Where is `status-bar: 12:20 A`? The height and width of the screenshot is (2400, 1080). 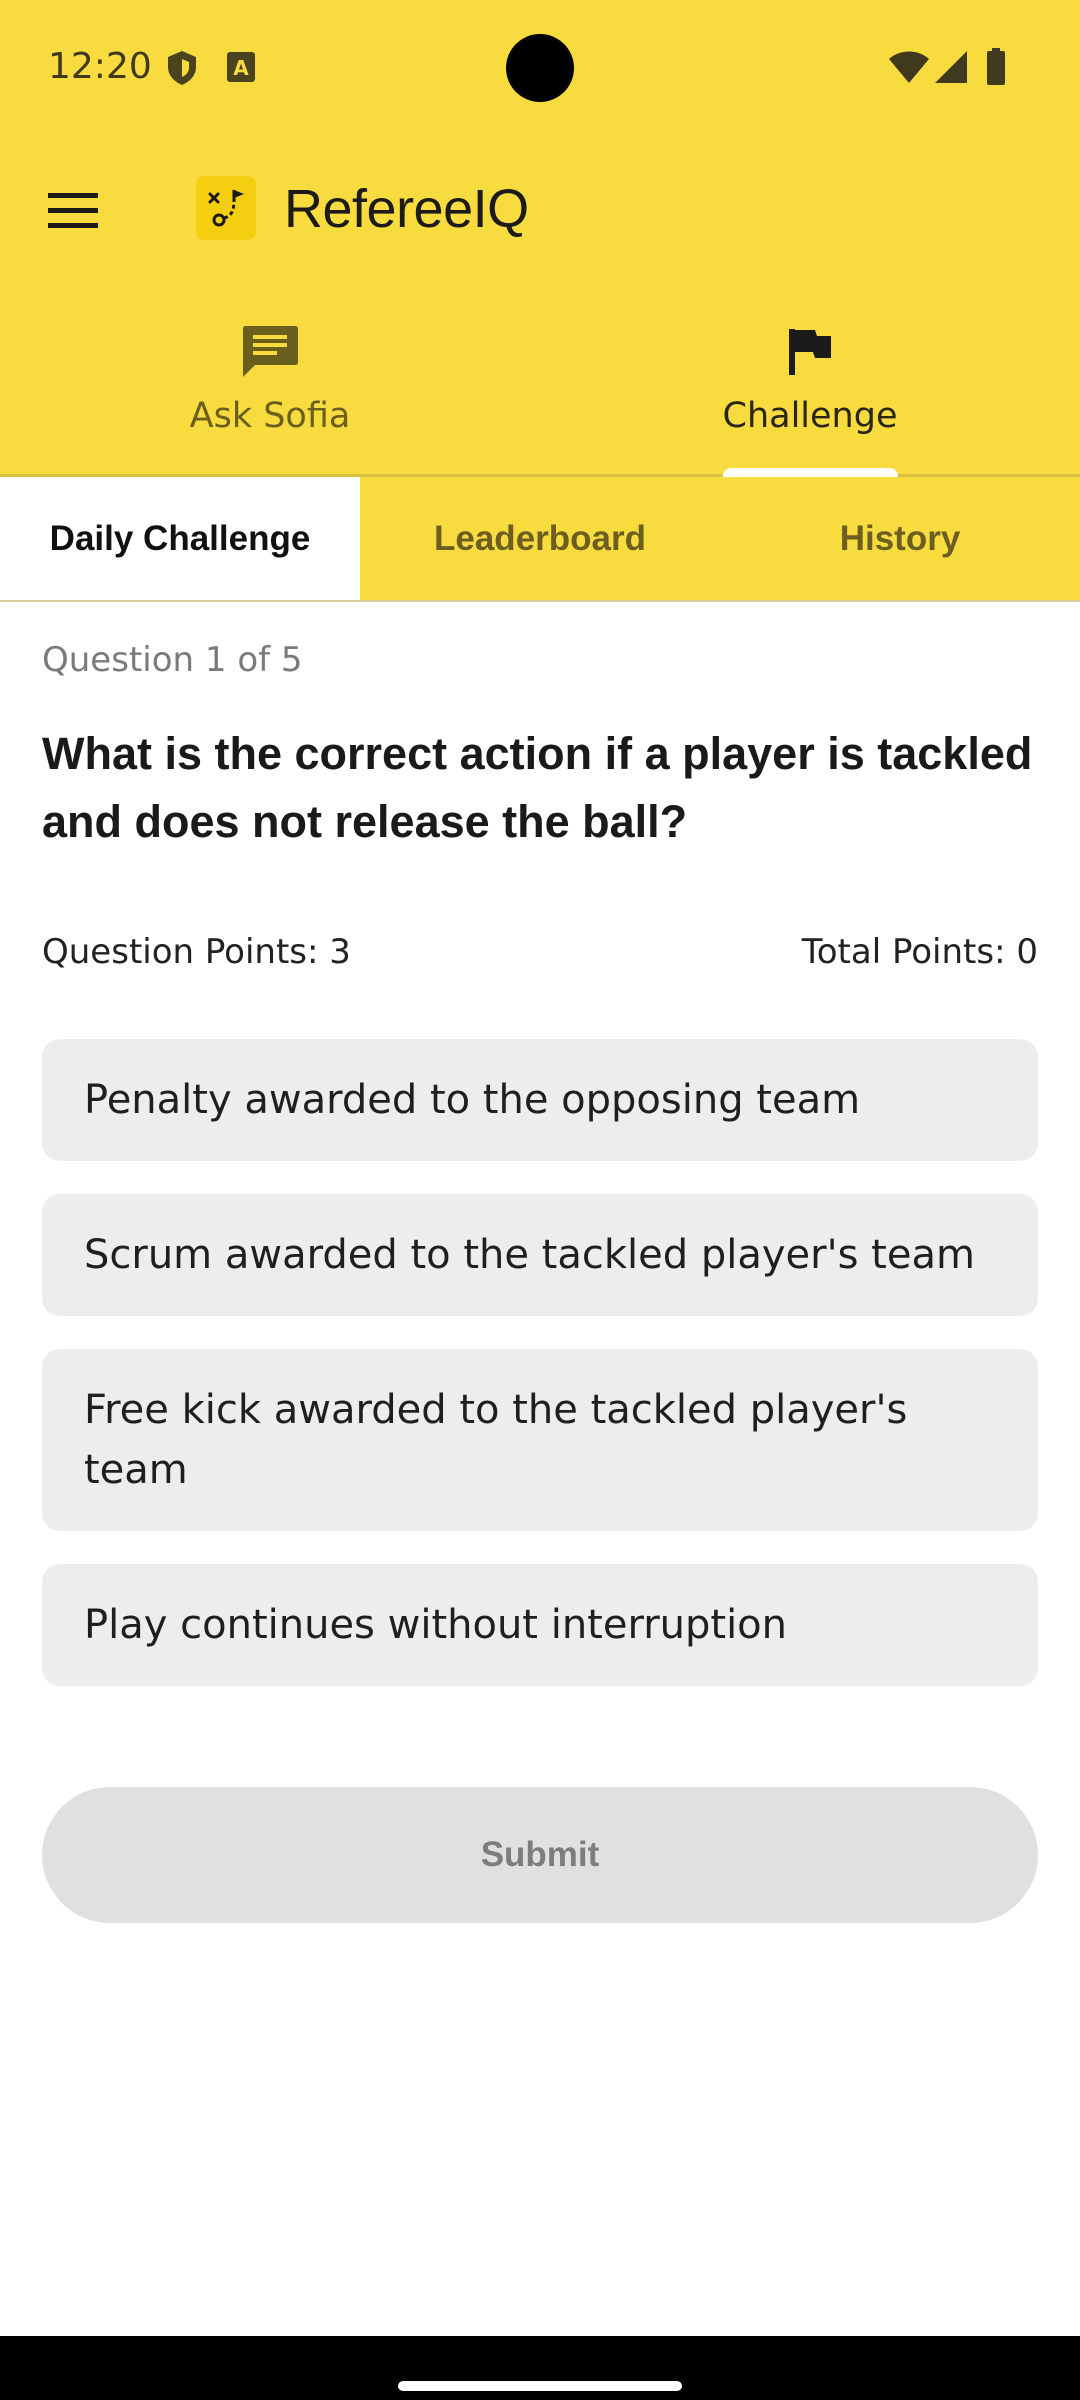
status-bar: 12:20 A is located at coordinates (540, 68).